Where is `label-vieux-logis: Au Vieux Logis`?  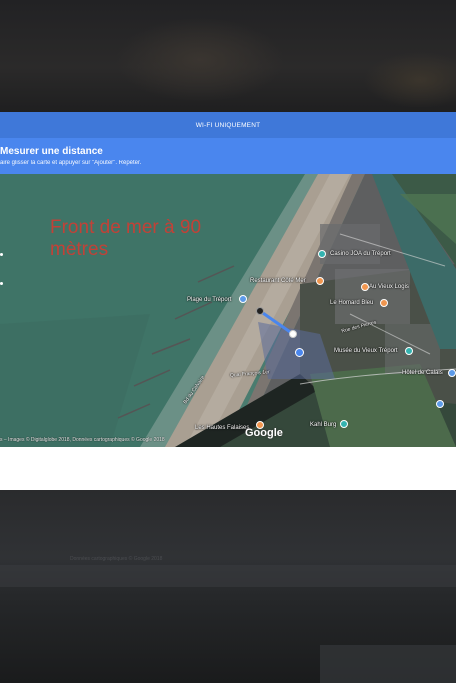
label-vieux-logis: Au Vieux Logis is located at coordinates (389, 287).